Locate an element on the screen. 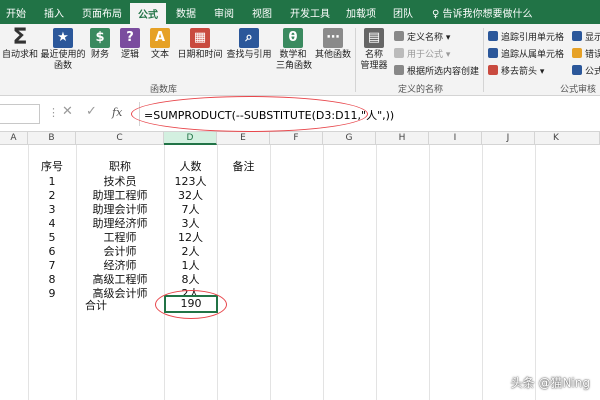  tab-developer: 开发工具 is located at coordinates (310, 12).